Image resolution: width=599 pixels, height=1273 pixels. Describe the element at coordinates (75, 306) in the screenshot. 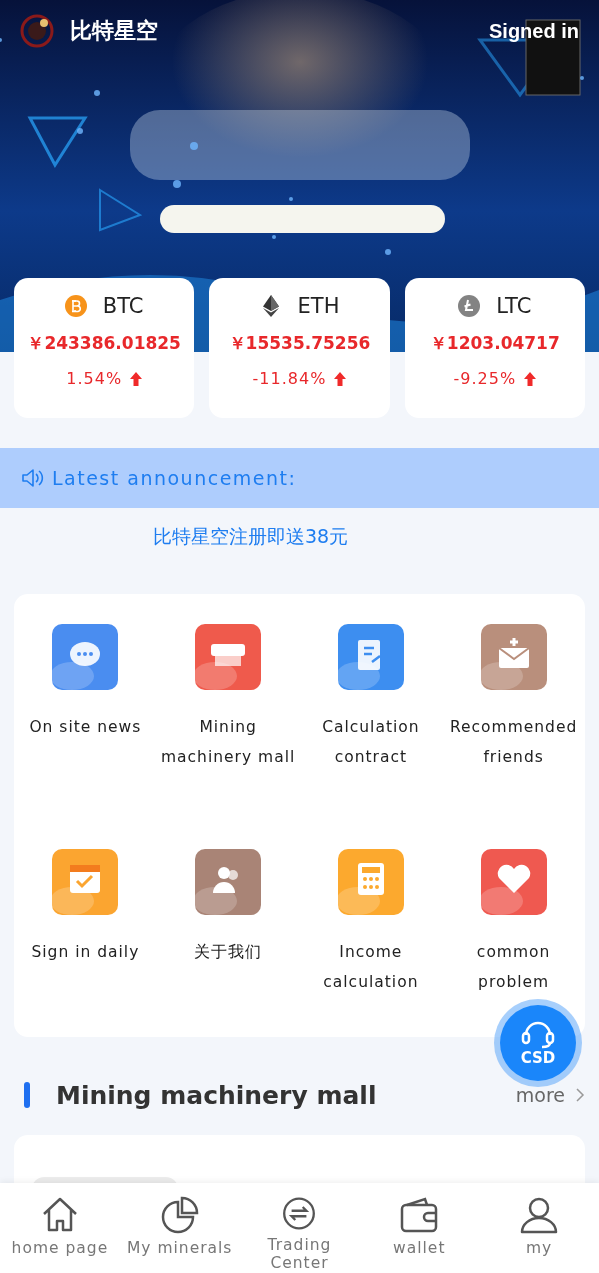

I see `bitcoin-icon` at that location.